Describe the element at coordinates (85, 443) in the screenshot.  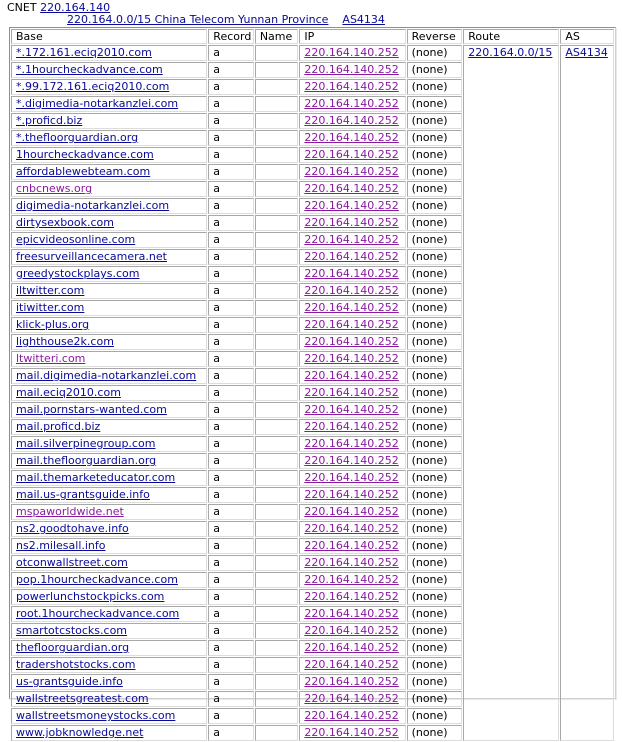
I see `base-domain-link: mail.silverpinegroup.com` at that location.